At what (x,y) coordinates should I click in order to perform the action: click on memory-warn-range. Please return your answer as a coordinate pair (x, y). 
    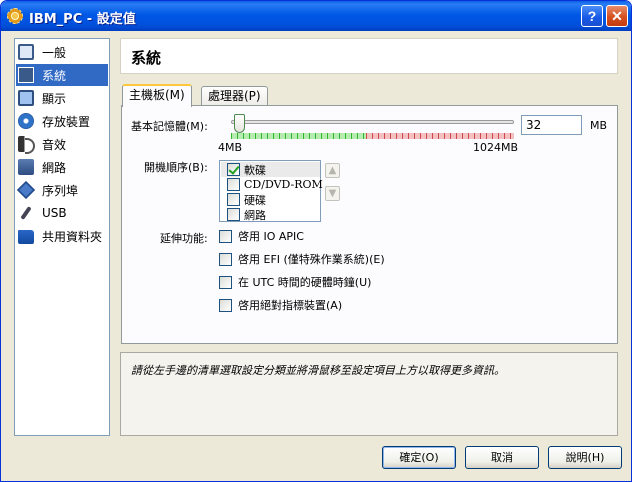
    Looking at the image, I should click on (440, 136).